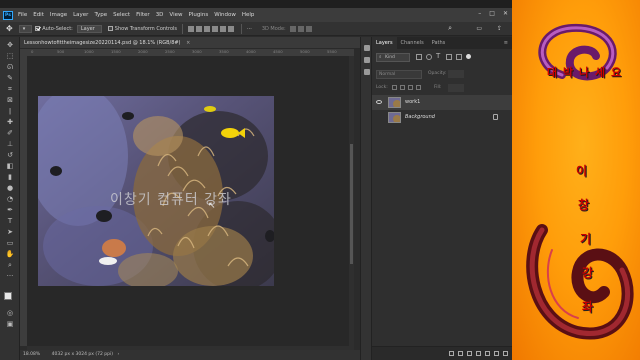 This screenshot has width=640, height=360. What do you see at coordinates (499, 28) in the screenshot?
I see `share-icon: ⇪` at bounding box center [499, 28].